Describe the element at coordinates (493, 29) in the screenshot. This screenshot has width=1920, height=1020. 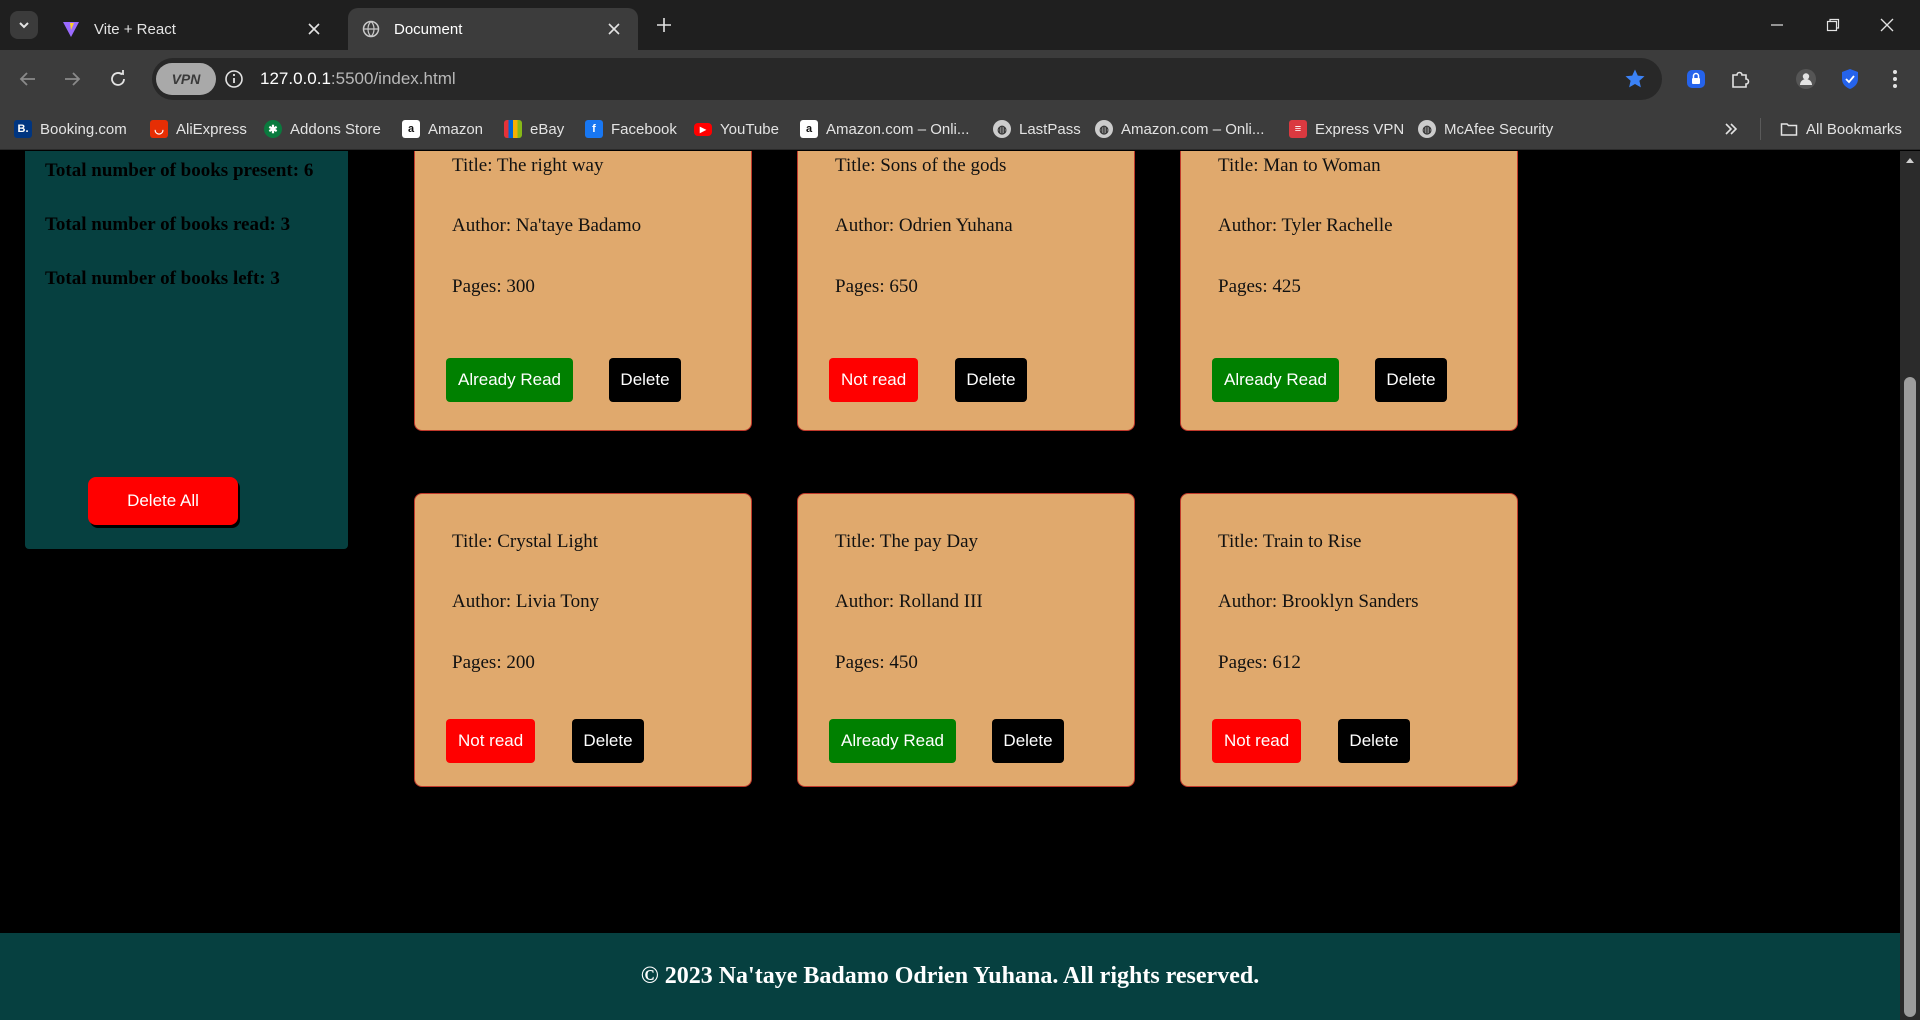
I see `tab-document: Document` at that location.